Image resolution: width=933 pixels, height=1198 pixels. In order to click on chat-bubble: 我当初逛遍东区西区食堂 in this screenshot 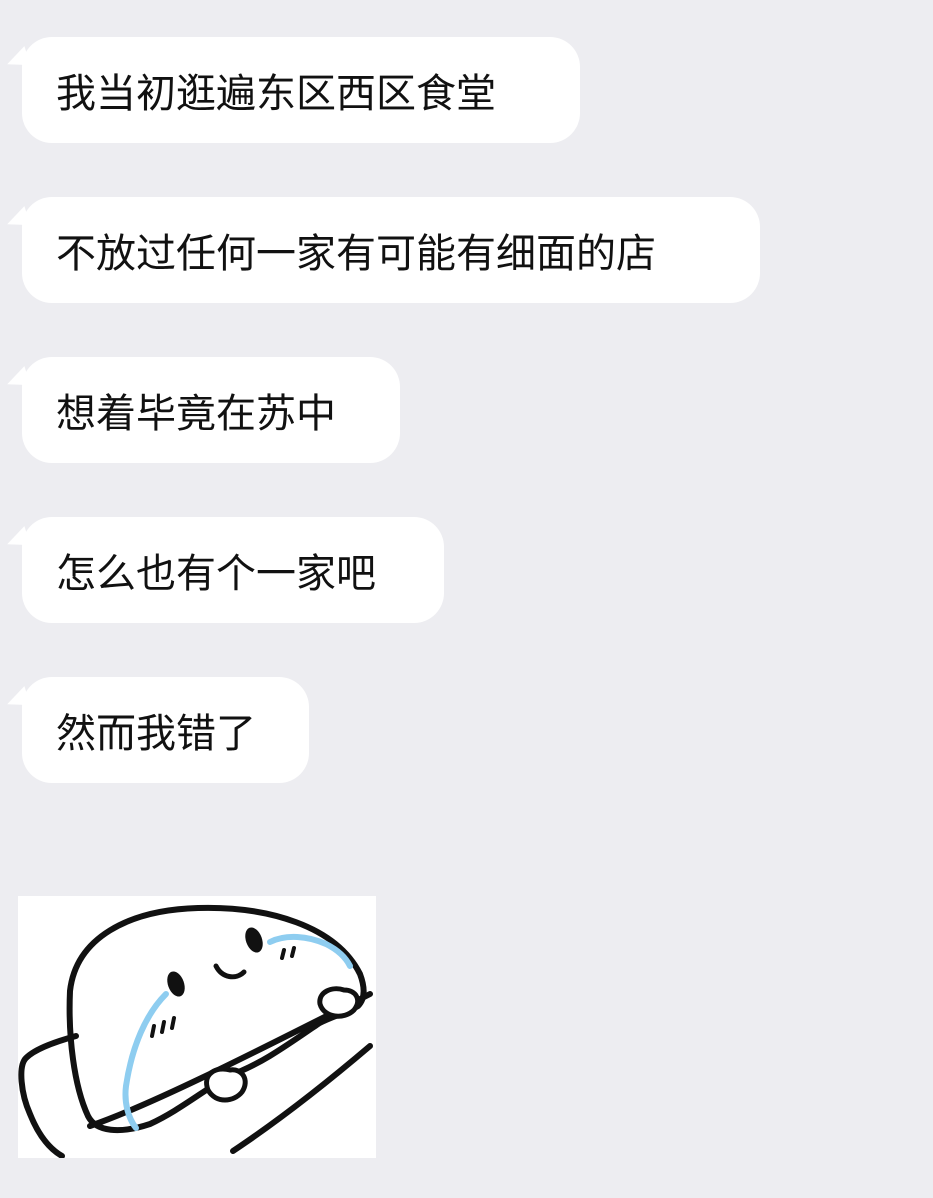, I will do `click(301, 90)`.